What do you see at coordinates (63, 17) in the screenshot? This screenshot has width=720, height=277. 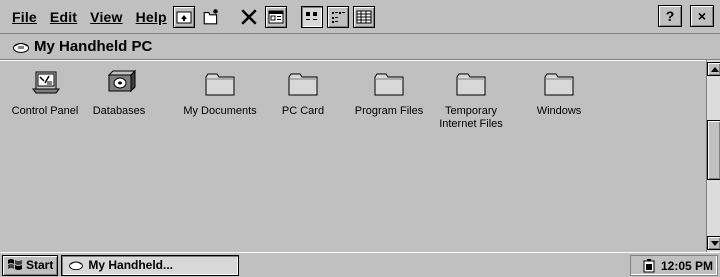 I see `menu-edit: Edit` at bounding box center [63, 17].